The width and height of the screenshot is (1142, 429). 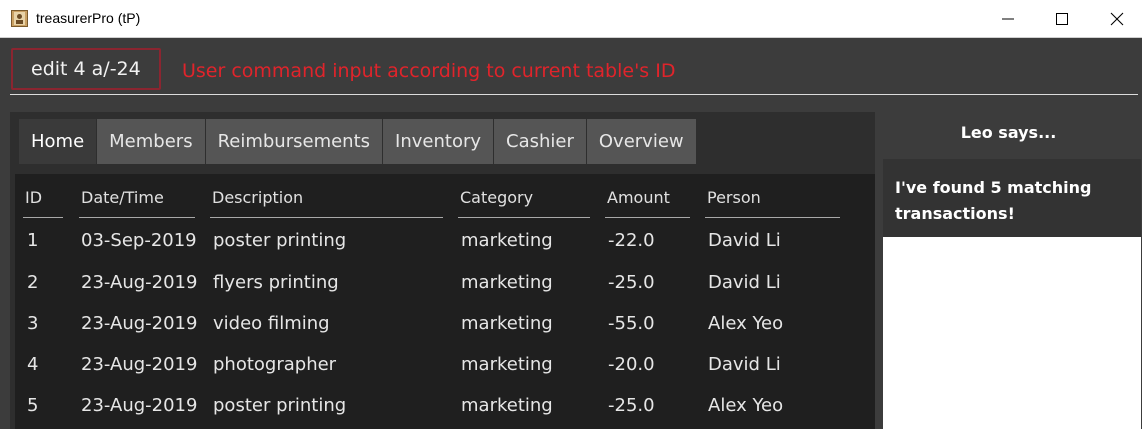 I want to click on app-icon, so click(x=19, y=18).